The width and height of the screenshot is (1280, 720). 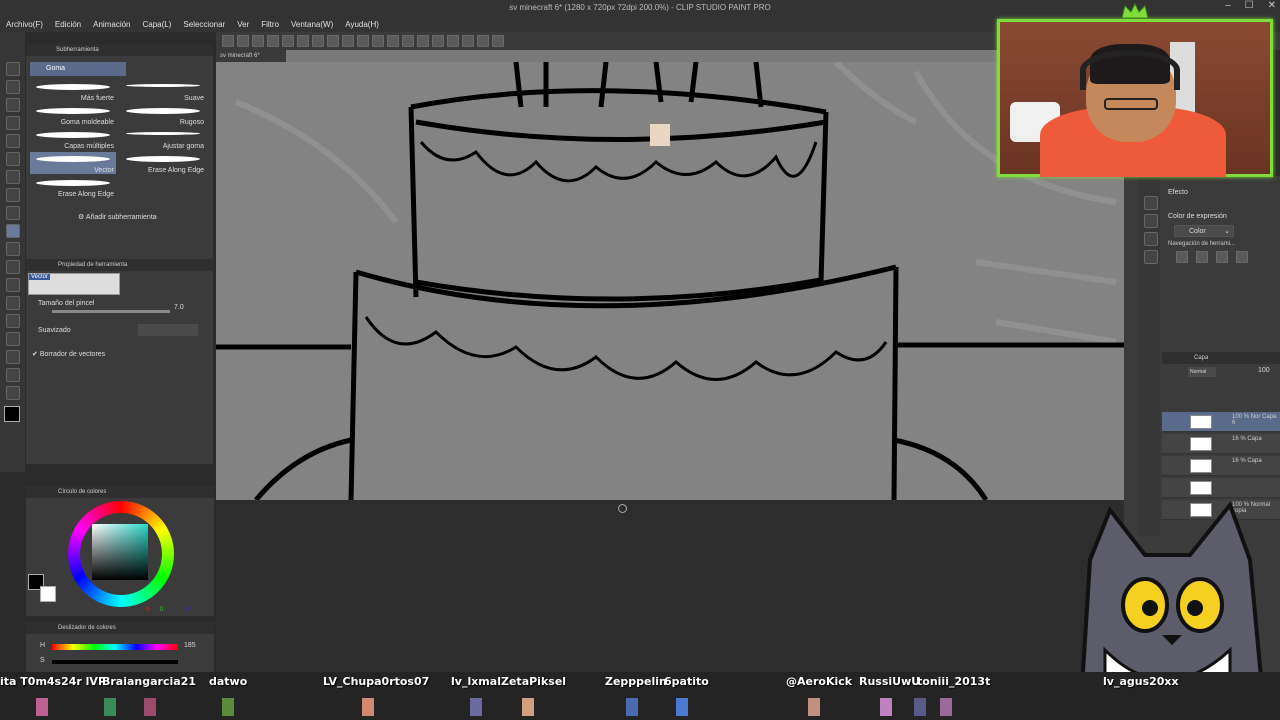 I want to click on tool-property-header: Propiedad de herramienta, so click(x=120, y=265).